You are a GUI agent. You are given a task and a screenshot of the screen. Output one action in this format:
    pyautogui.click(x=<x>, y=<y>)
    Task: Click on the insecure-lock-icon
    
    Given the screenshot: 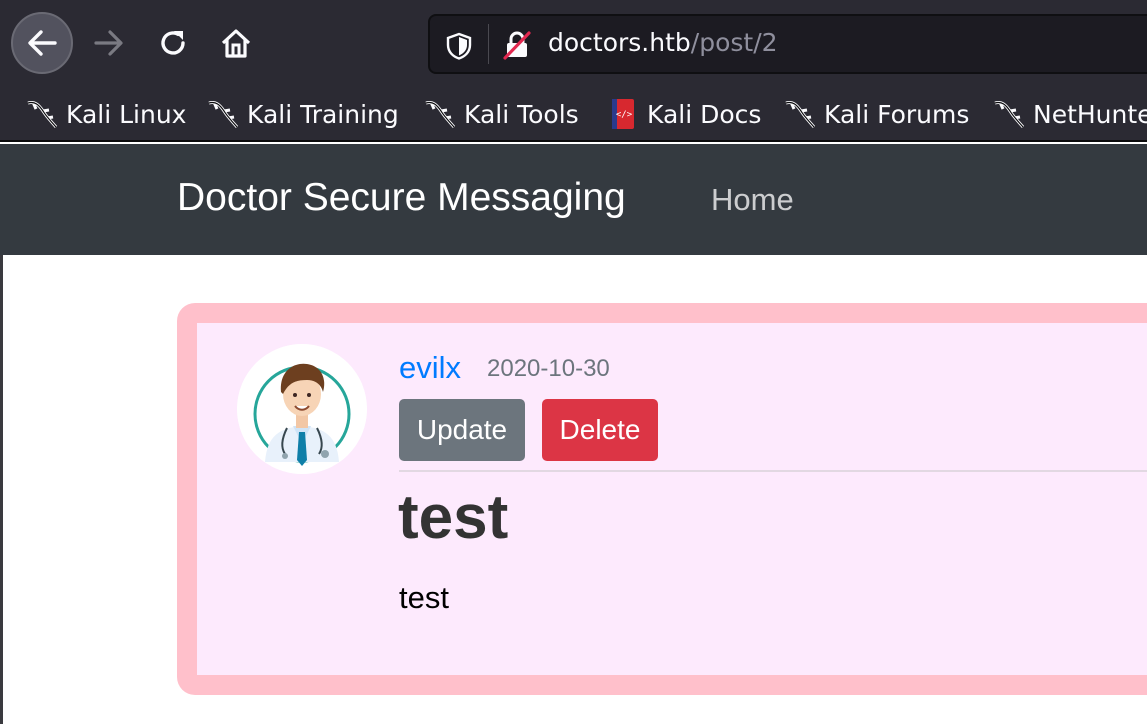 What is the action you would take?
    pyautogui.click(x=517, y=45)
    